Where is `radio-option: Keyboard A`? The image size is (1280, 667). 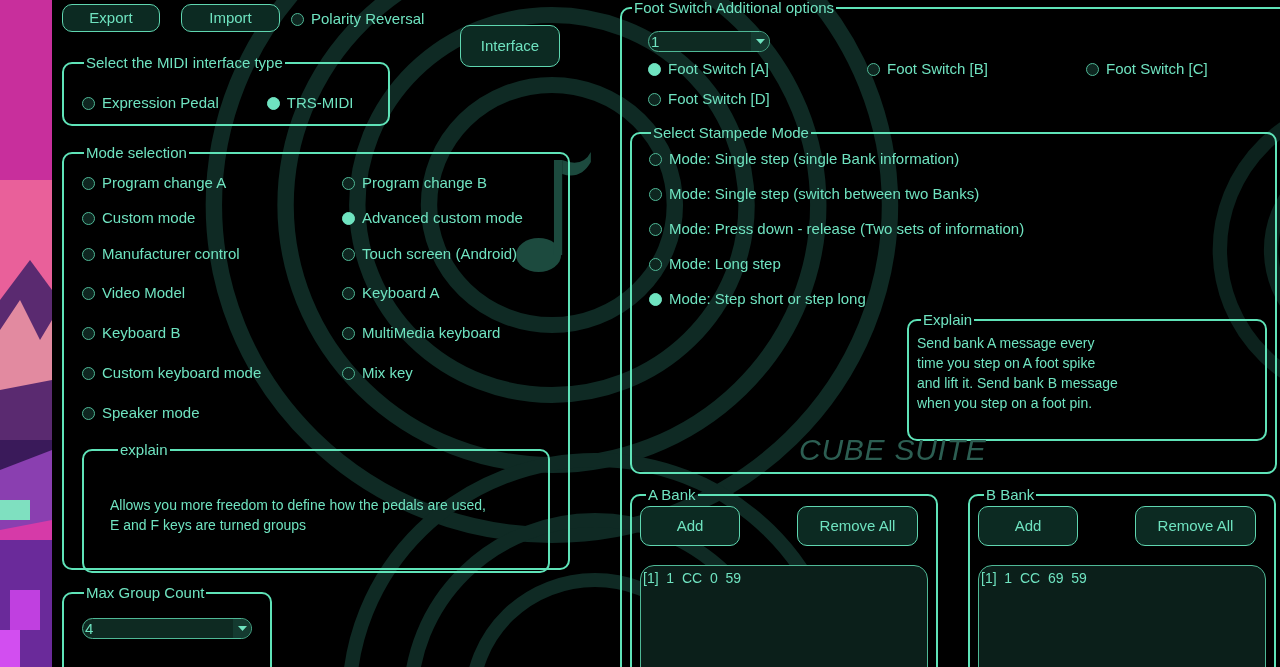 radio-option: Keyboard A is located at coordinates (391, 293).